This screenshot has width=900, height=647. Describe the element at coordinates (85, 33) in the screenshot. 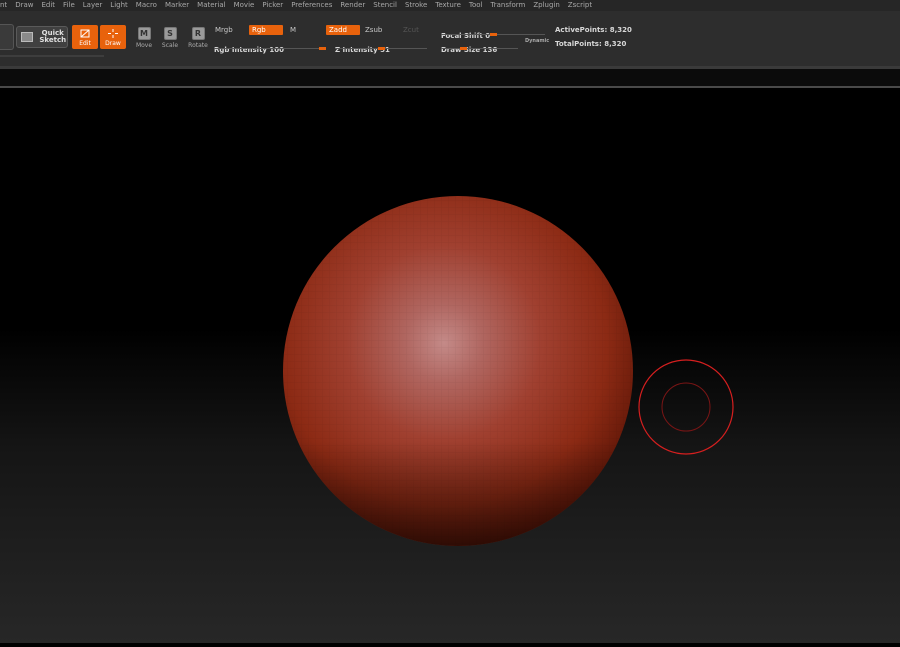

I see `edit-icon` at that location.